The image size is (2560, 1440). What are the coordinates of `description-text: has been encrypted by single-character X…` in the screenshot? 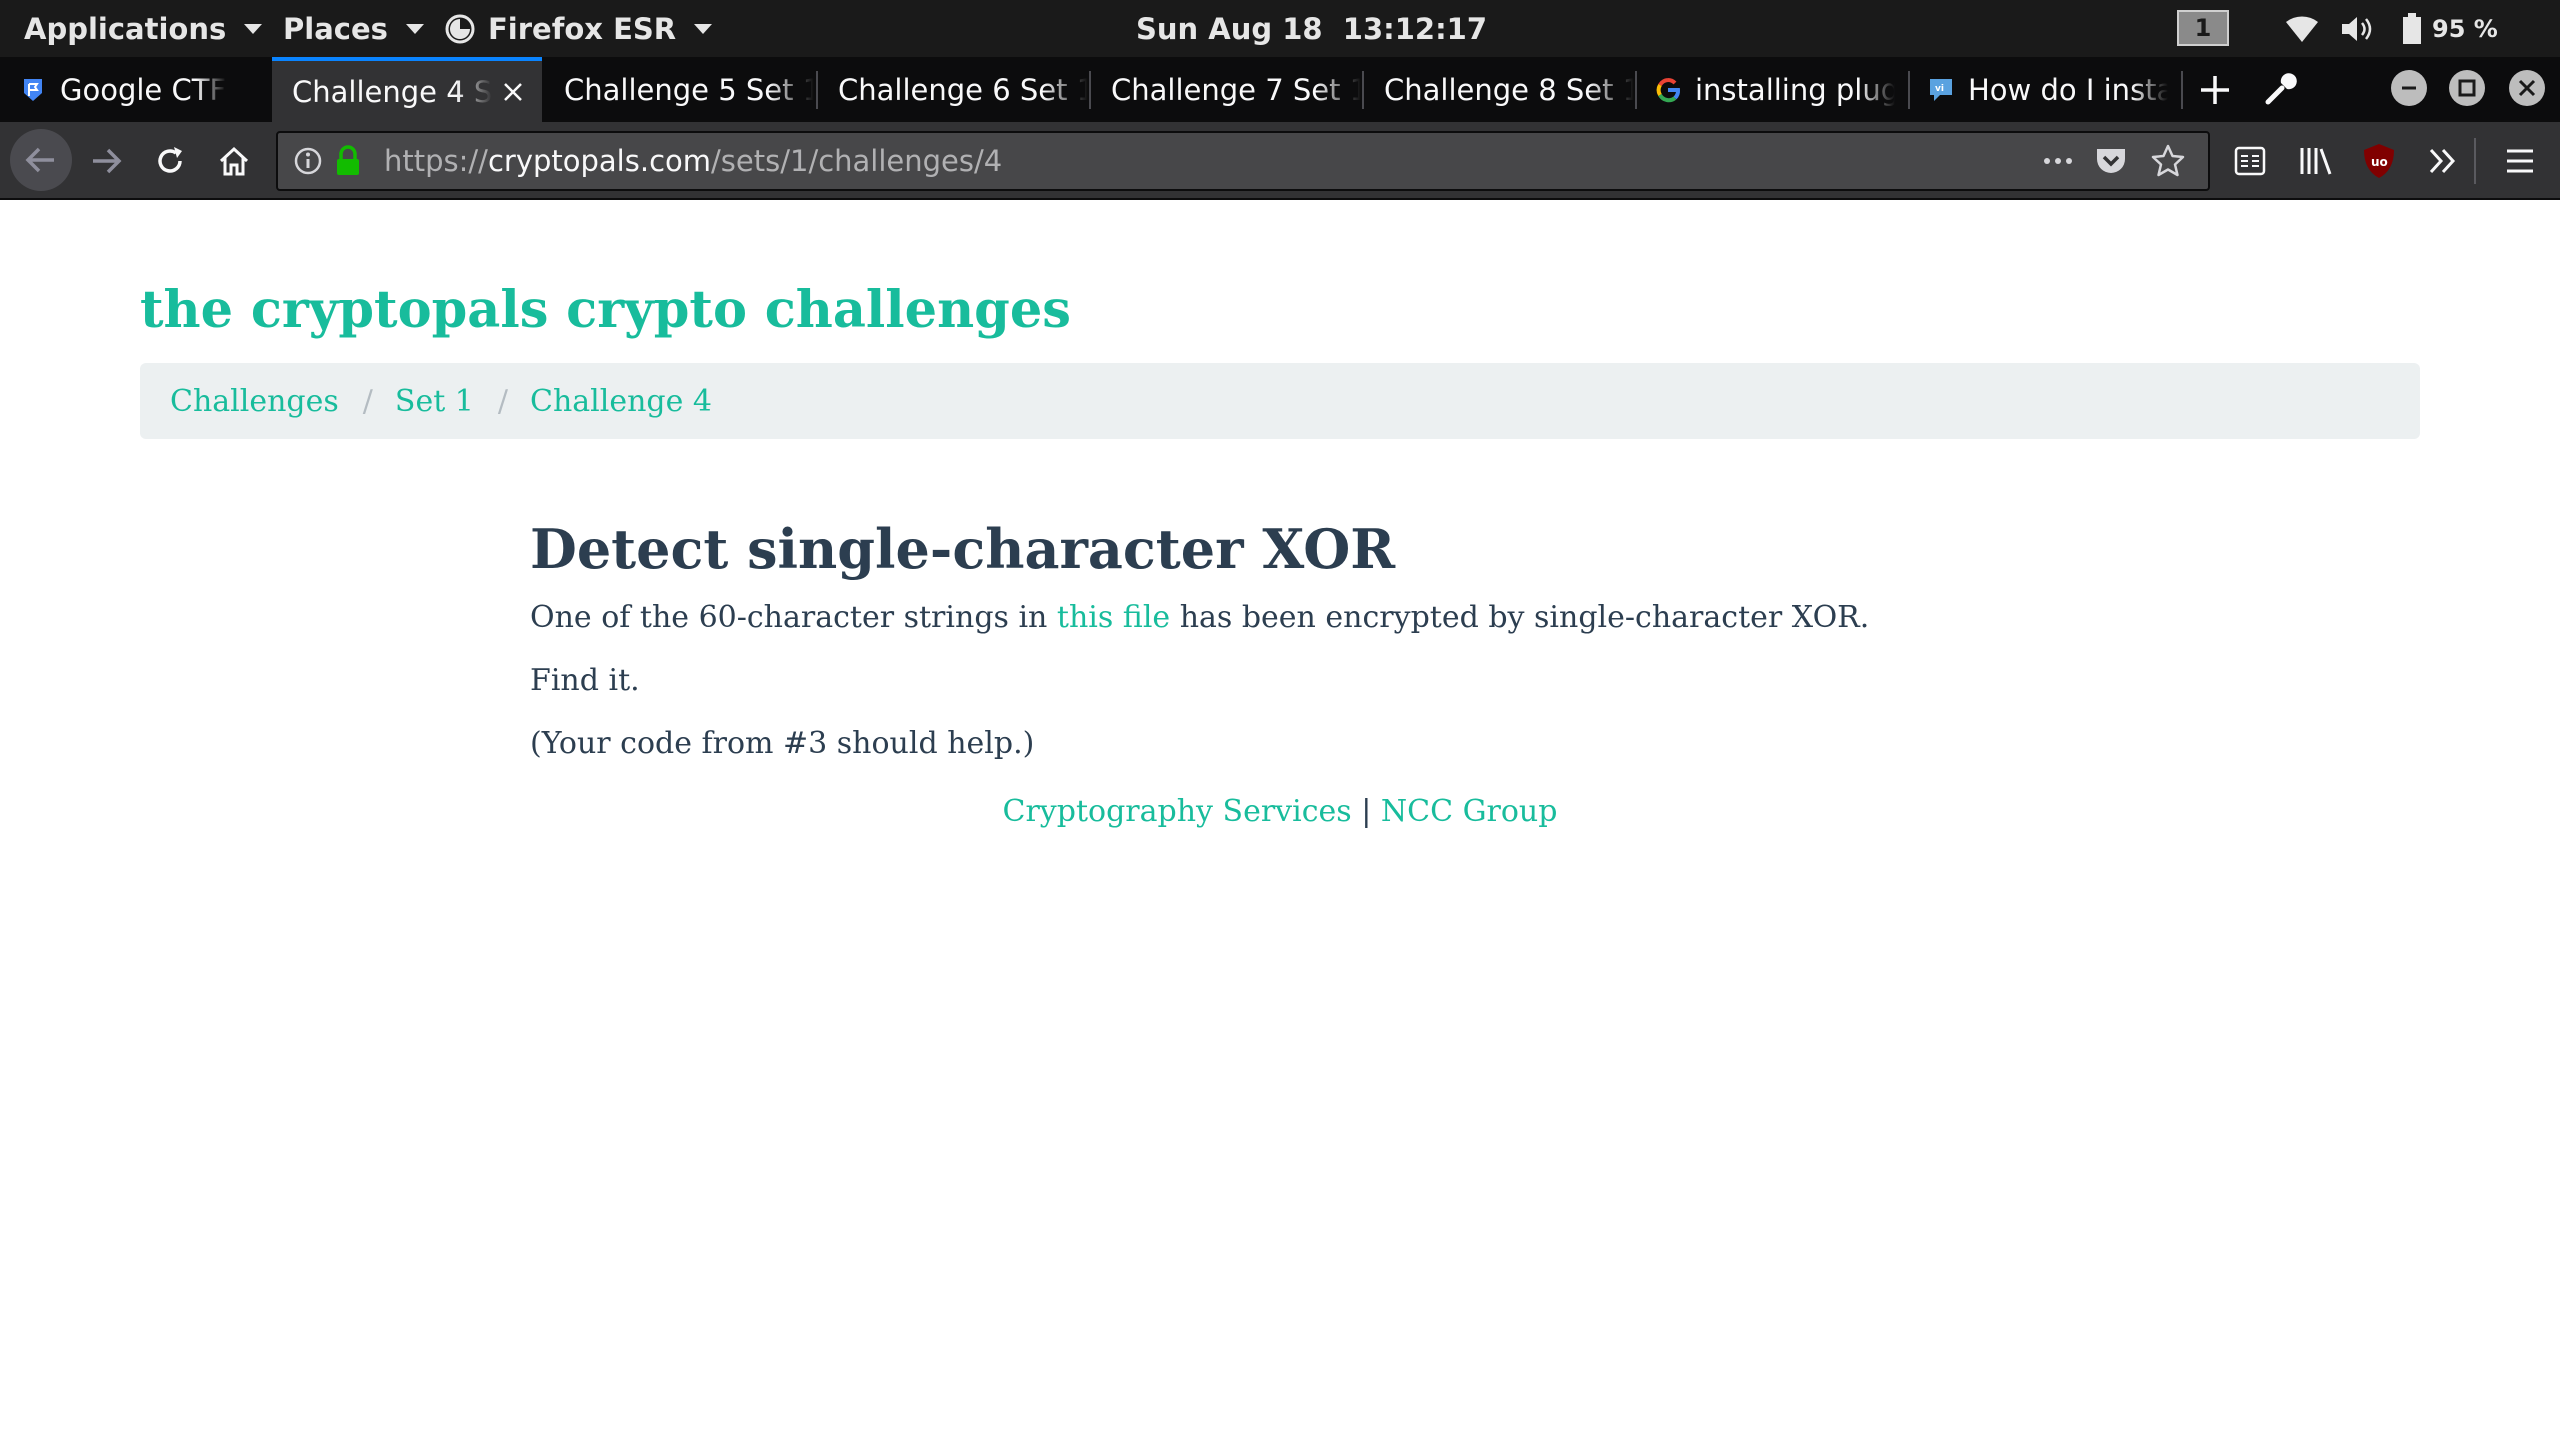 It's located at (1520, 617).